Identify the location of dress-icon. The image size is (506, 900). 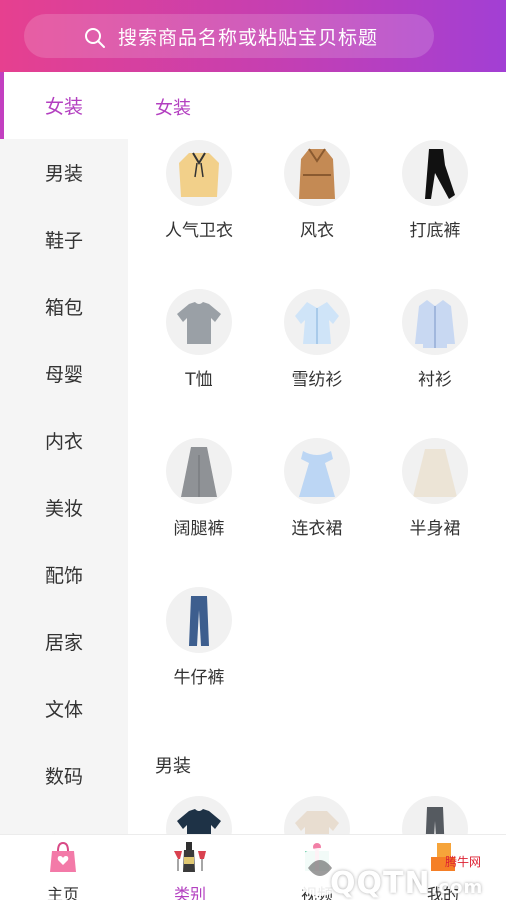
(317, 471).